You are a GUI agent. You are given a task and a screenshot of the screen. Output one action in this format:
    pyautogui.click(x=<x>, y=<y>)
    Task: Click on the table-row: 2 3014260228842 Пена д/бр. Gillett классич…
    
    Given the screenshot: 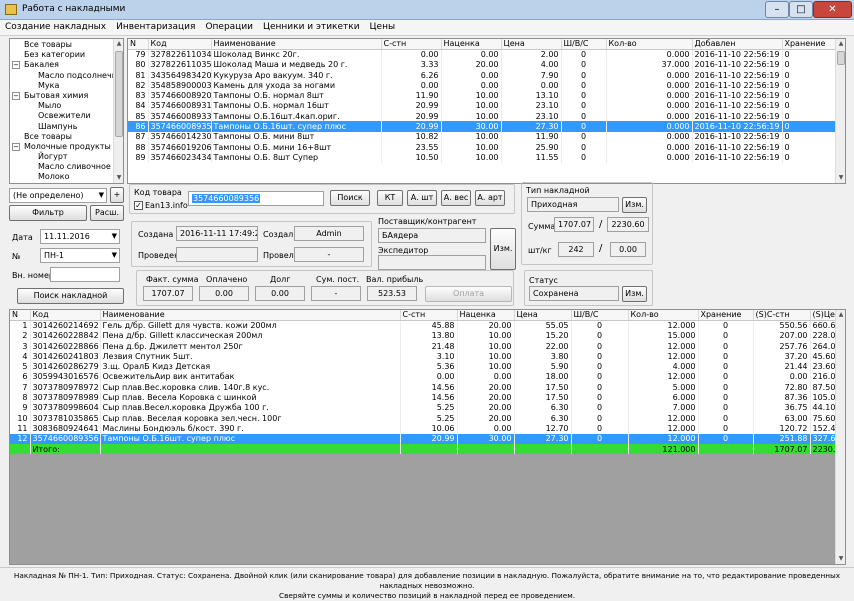 What is the action you would take?
    pyautogui.click(x=423, y=335)
    